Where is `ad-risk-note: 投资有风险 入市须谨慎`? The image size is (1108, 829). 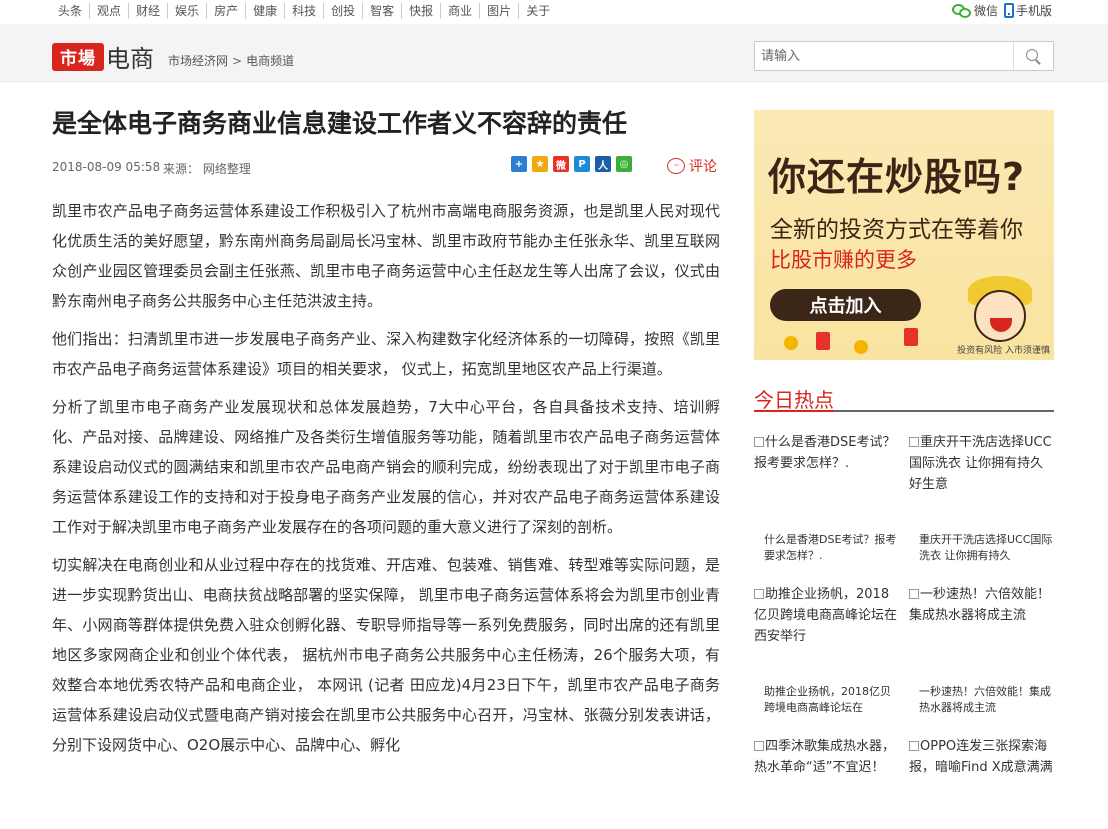
ad-risk-note: 投资有风险 入市须谨慎 is located at coordinates (1003, 351).